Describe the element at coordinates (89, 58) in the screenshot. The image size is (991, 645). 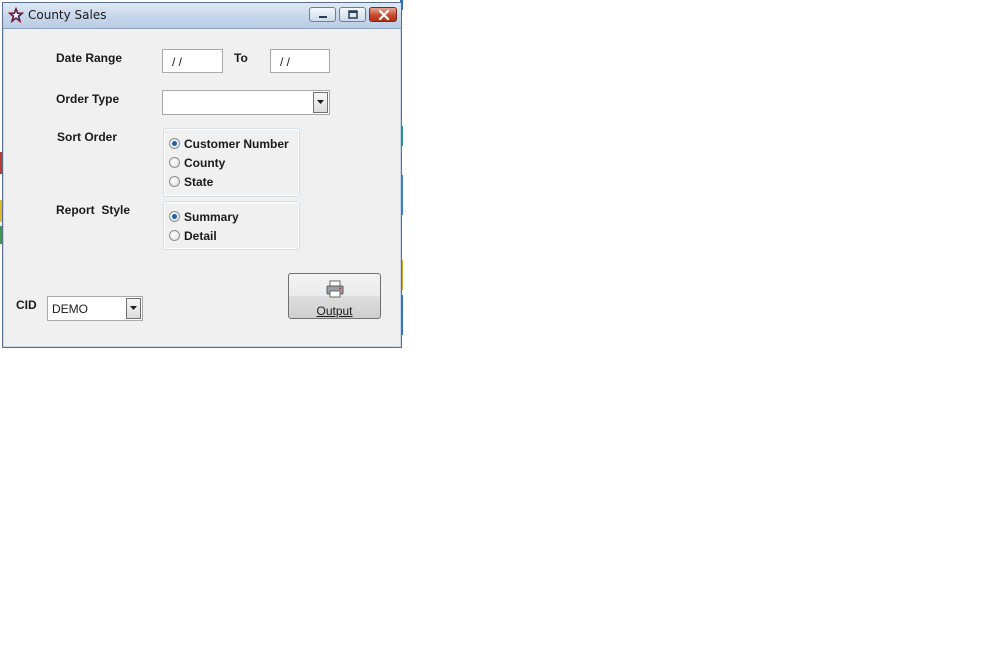
I see `date-range-label: Date Range` at that location.